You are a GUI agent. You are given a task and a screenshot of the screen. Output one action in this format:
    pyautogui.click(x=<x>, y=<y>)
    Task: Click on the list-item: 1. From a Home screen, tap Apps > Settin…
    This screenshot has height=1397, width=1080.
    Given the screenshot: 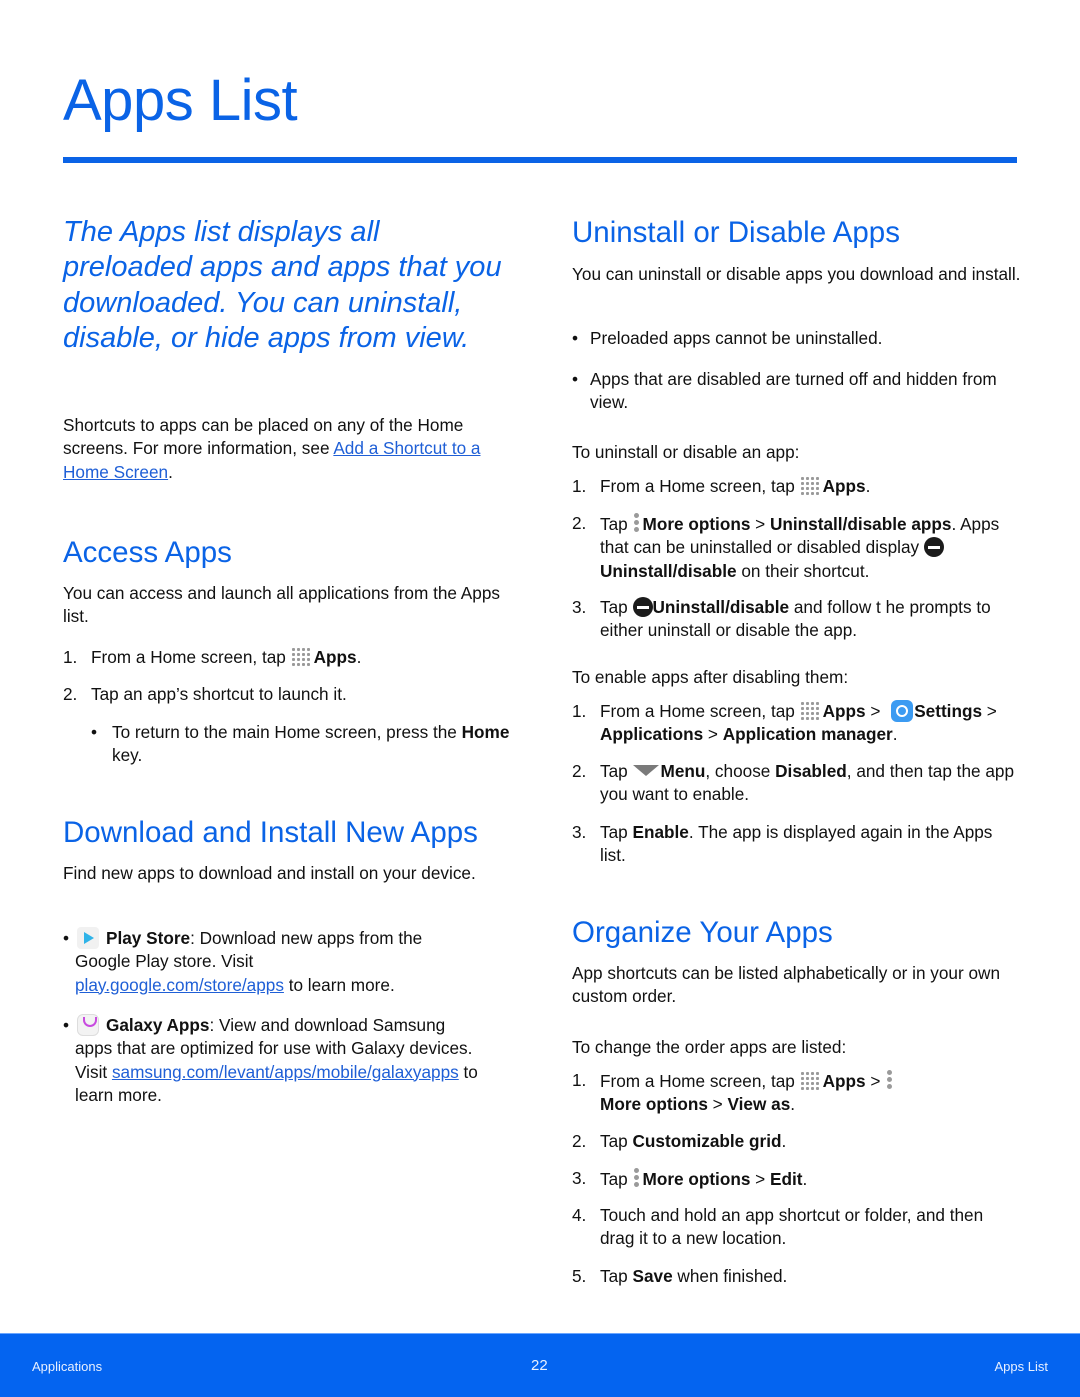 What is the action you would take?
    pyautogui.click(x=784, y=722)
    